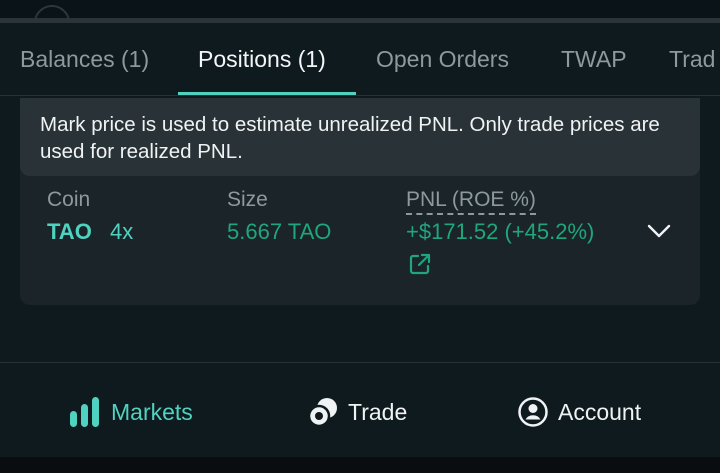 This screenshot has width=720, height=473. I want to click on coins-icon, so click(322, 413).